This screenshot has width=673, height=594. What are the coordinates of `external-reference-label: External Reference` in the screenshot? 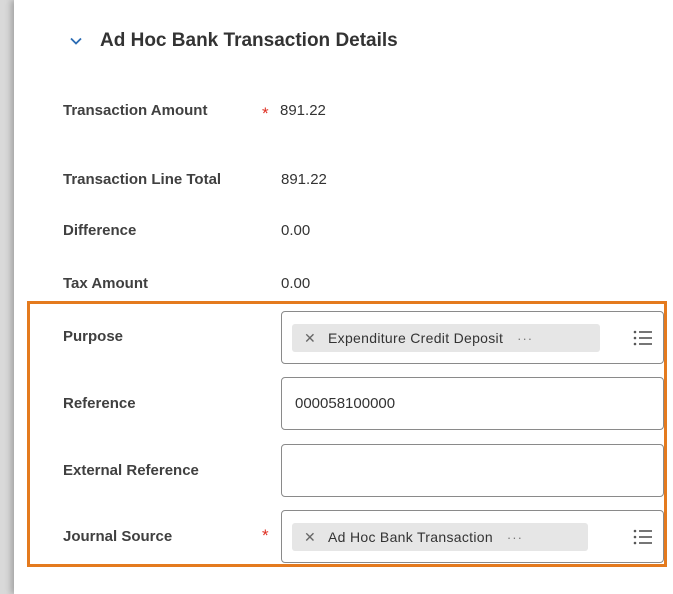 It's located at (131, 470).